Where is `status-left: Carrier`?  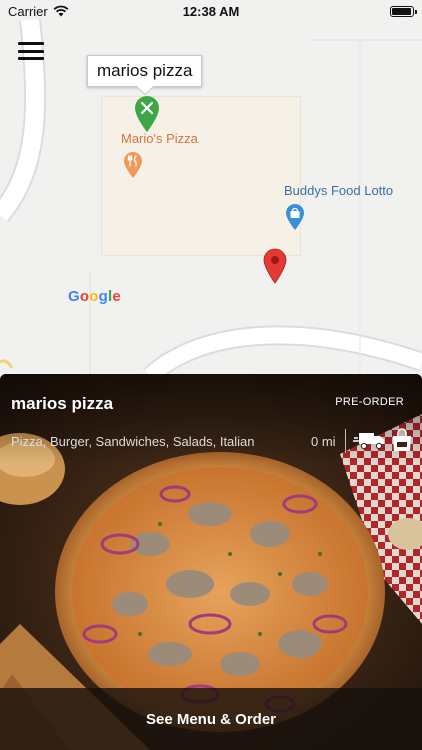
status-left: Carrier is located at coordinates (38, 11).